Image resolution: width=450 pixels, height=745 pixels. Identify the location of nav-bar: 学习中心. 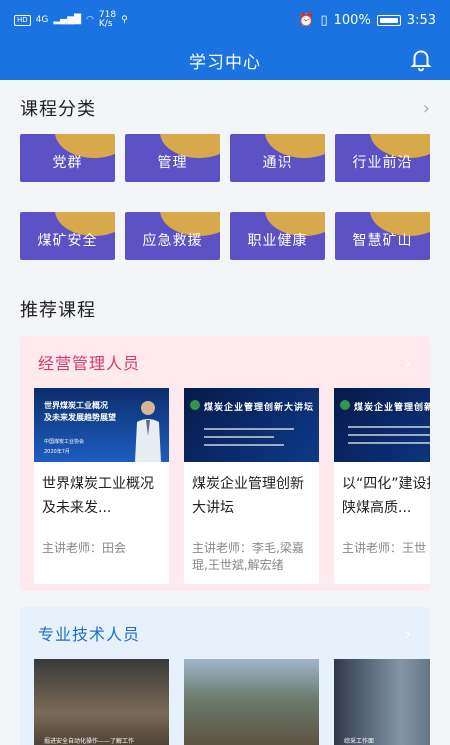
(225, 60).